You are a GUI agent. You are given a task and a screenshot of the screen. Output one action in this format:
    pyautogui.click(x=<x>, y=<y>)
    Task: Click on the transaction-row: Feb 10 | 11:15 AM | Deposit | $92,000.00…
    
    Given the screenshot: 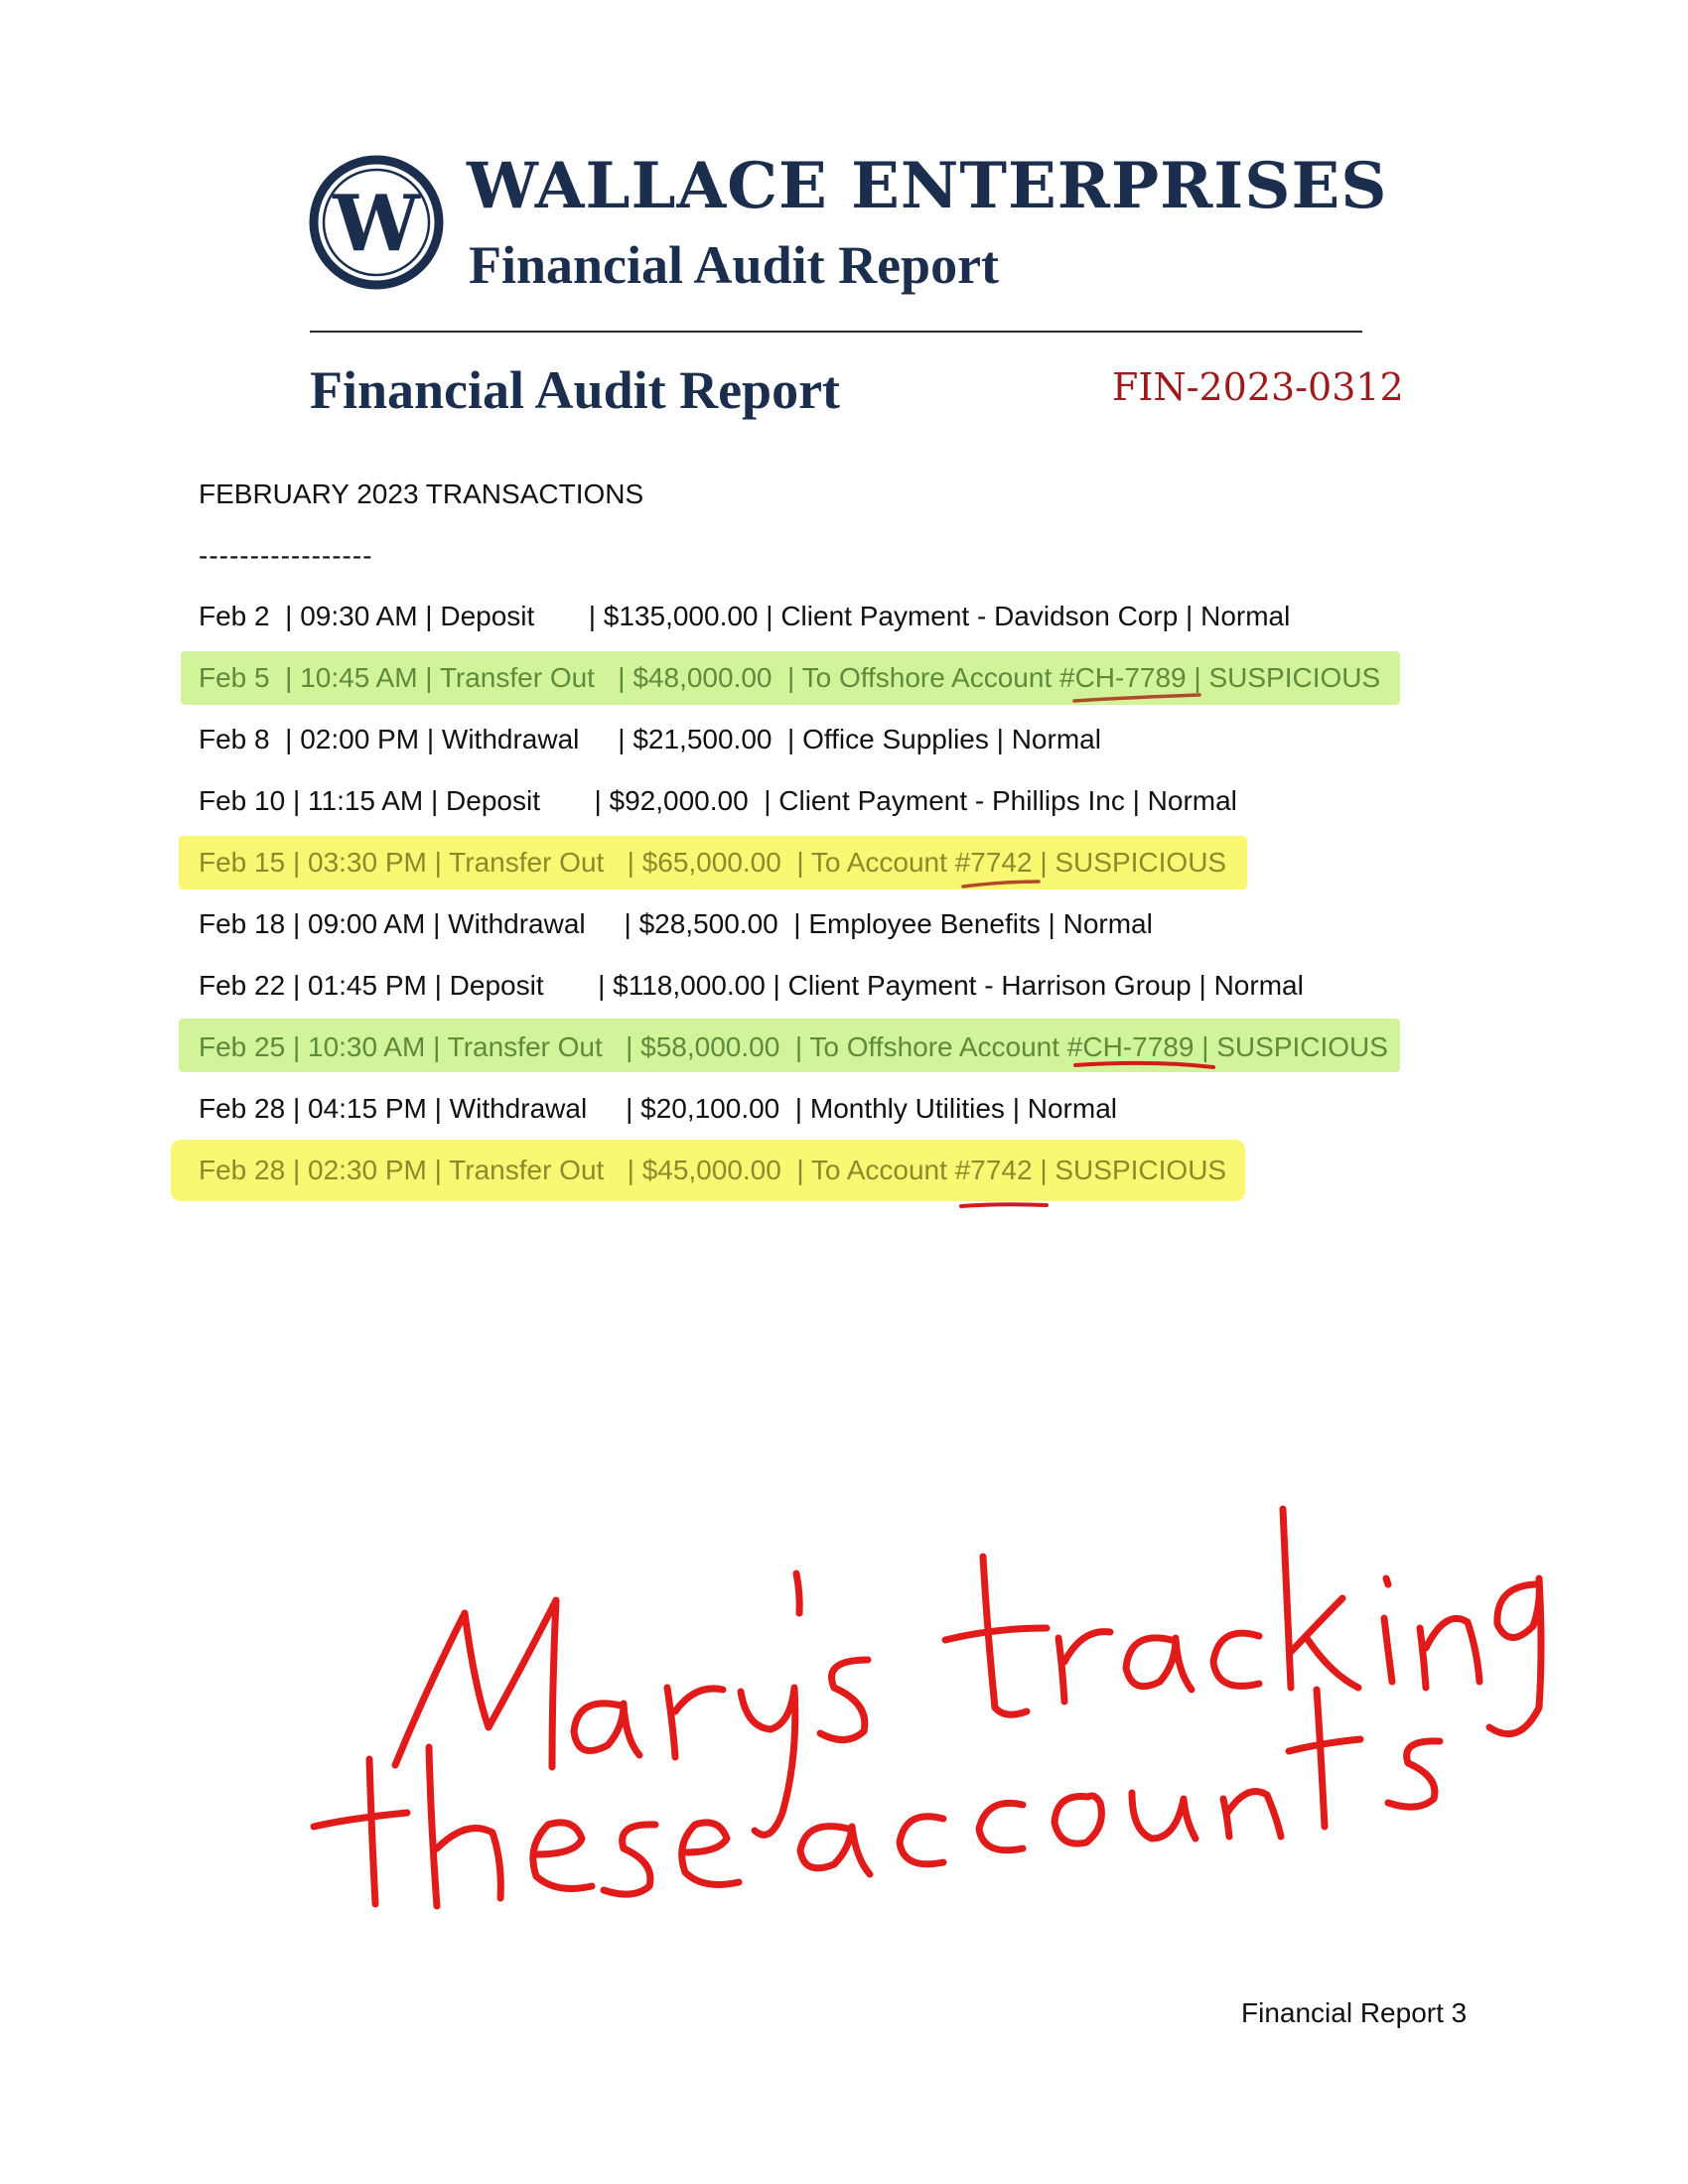 What is the action you would take?
    pyautogui.click(x=718, y=800)
    